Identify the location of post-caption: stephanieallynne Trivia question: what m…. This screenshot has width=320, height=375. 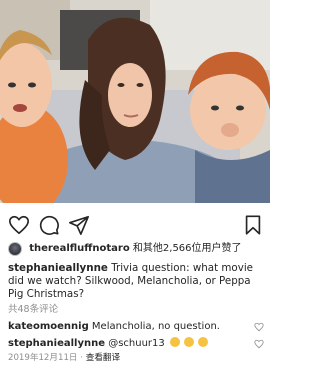
(137, 281).